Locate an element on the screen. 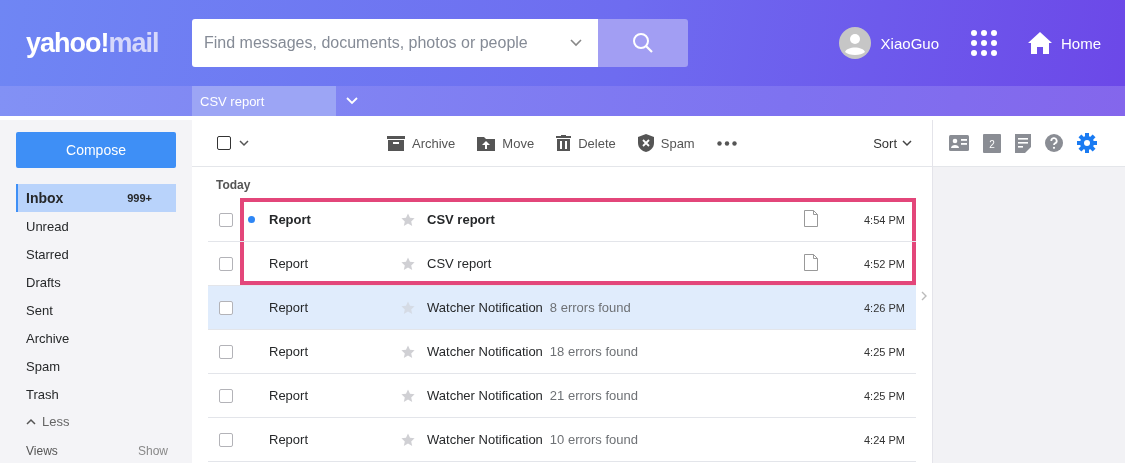  message-row: Report CSV report 4:54 PM is located at coordinates (562, 220).